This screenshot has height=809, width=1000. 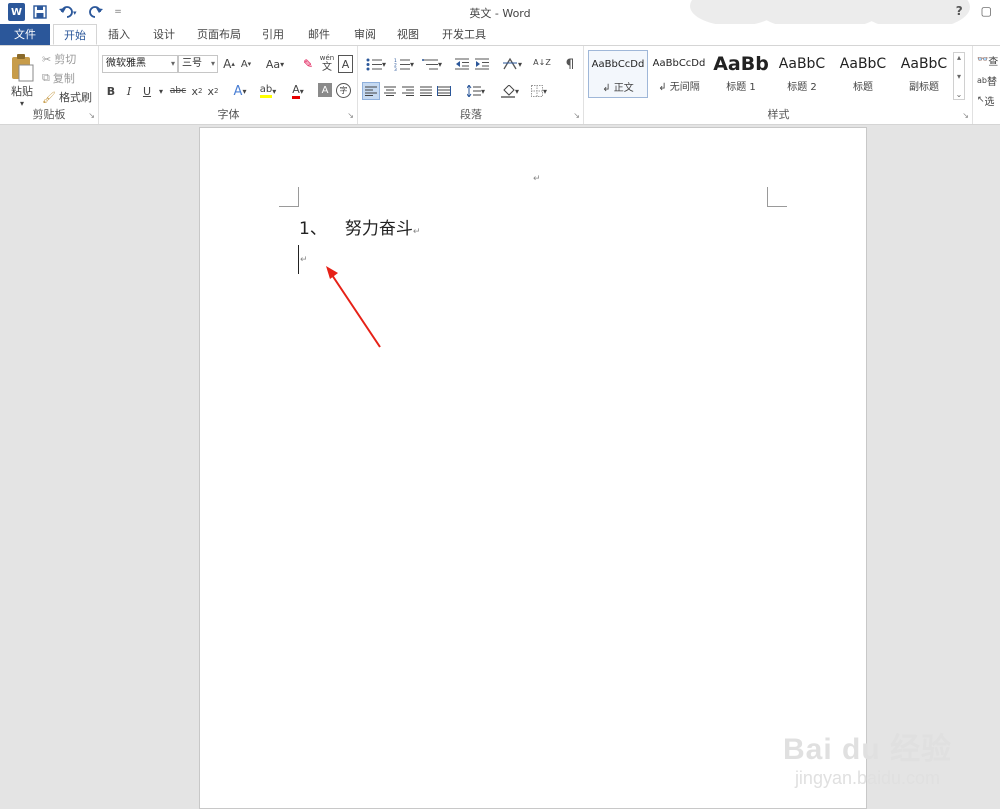 What do you see at coordinates (471, 114) in the screenshot?
I see `paragraph-group-label: 段落` at bounding box center [471, 114].